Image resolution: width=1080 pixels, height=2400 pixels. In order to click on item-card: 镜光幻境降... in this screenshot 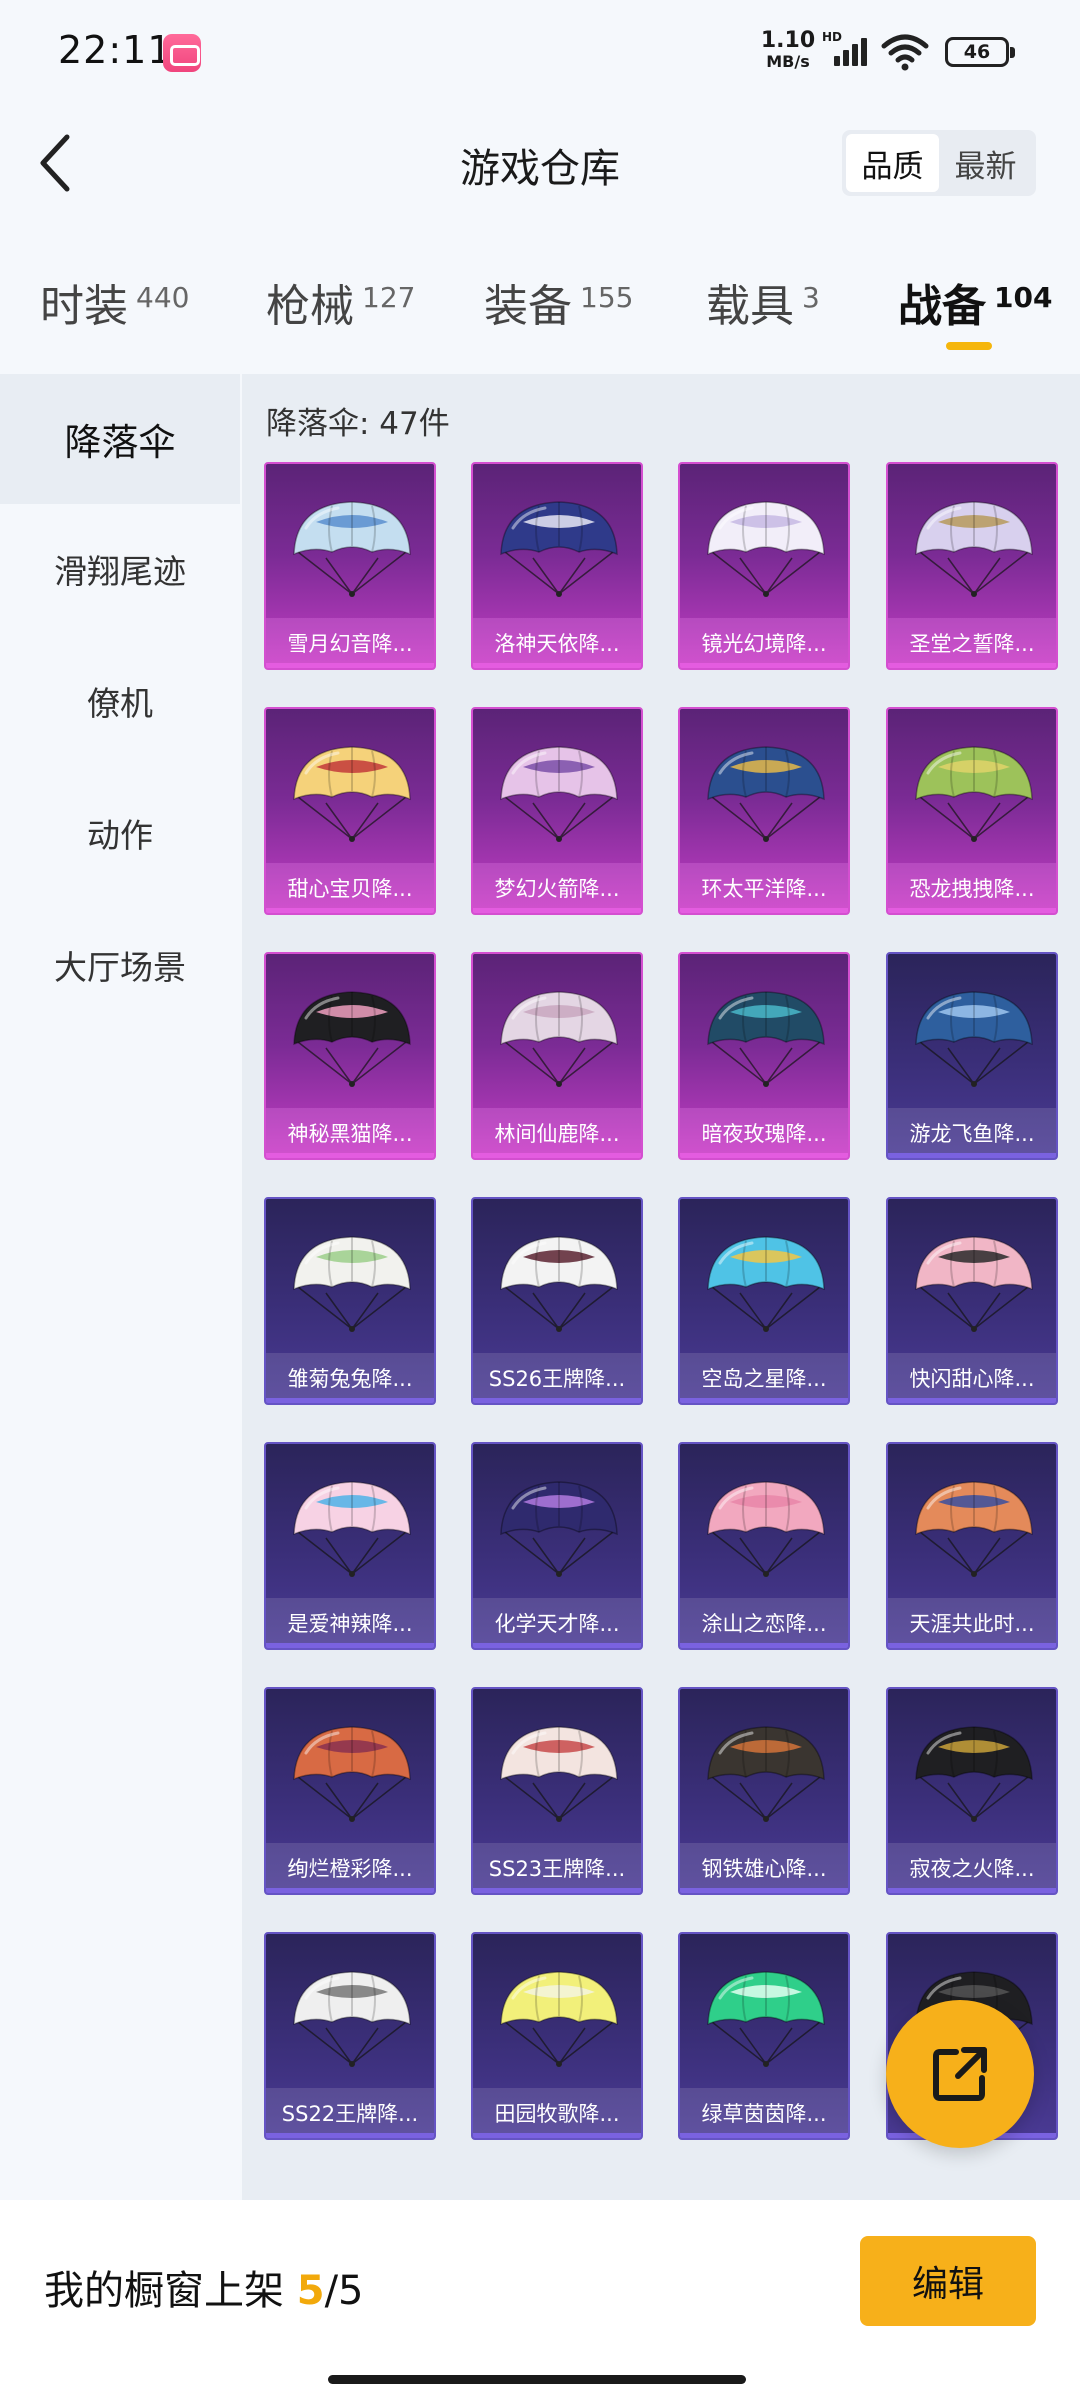, I will do `click(764, 566)`.